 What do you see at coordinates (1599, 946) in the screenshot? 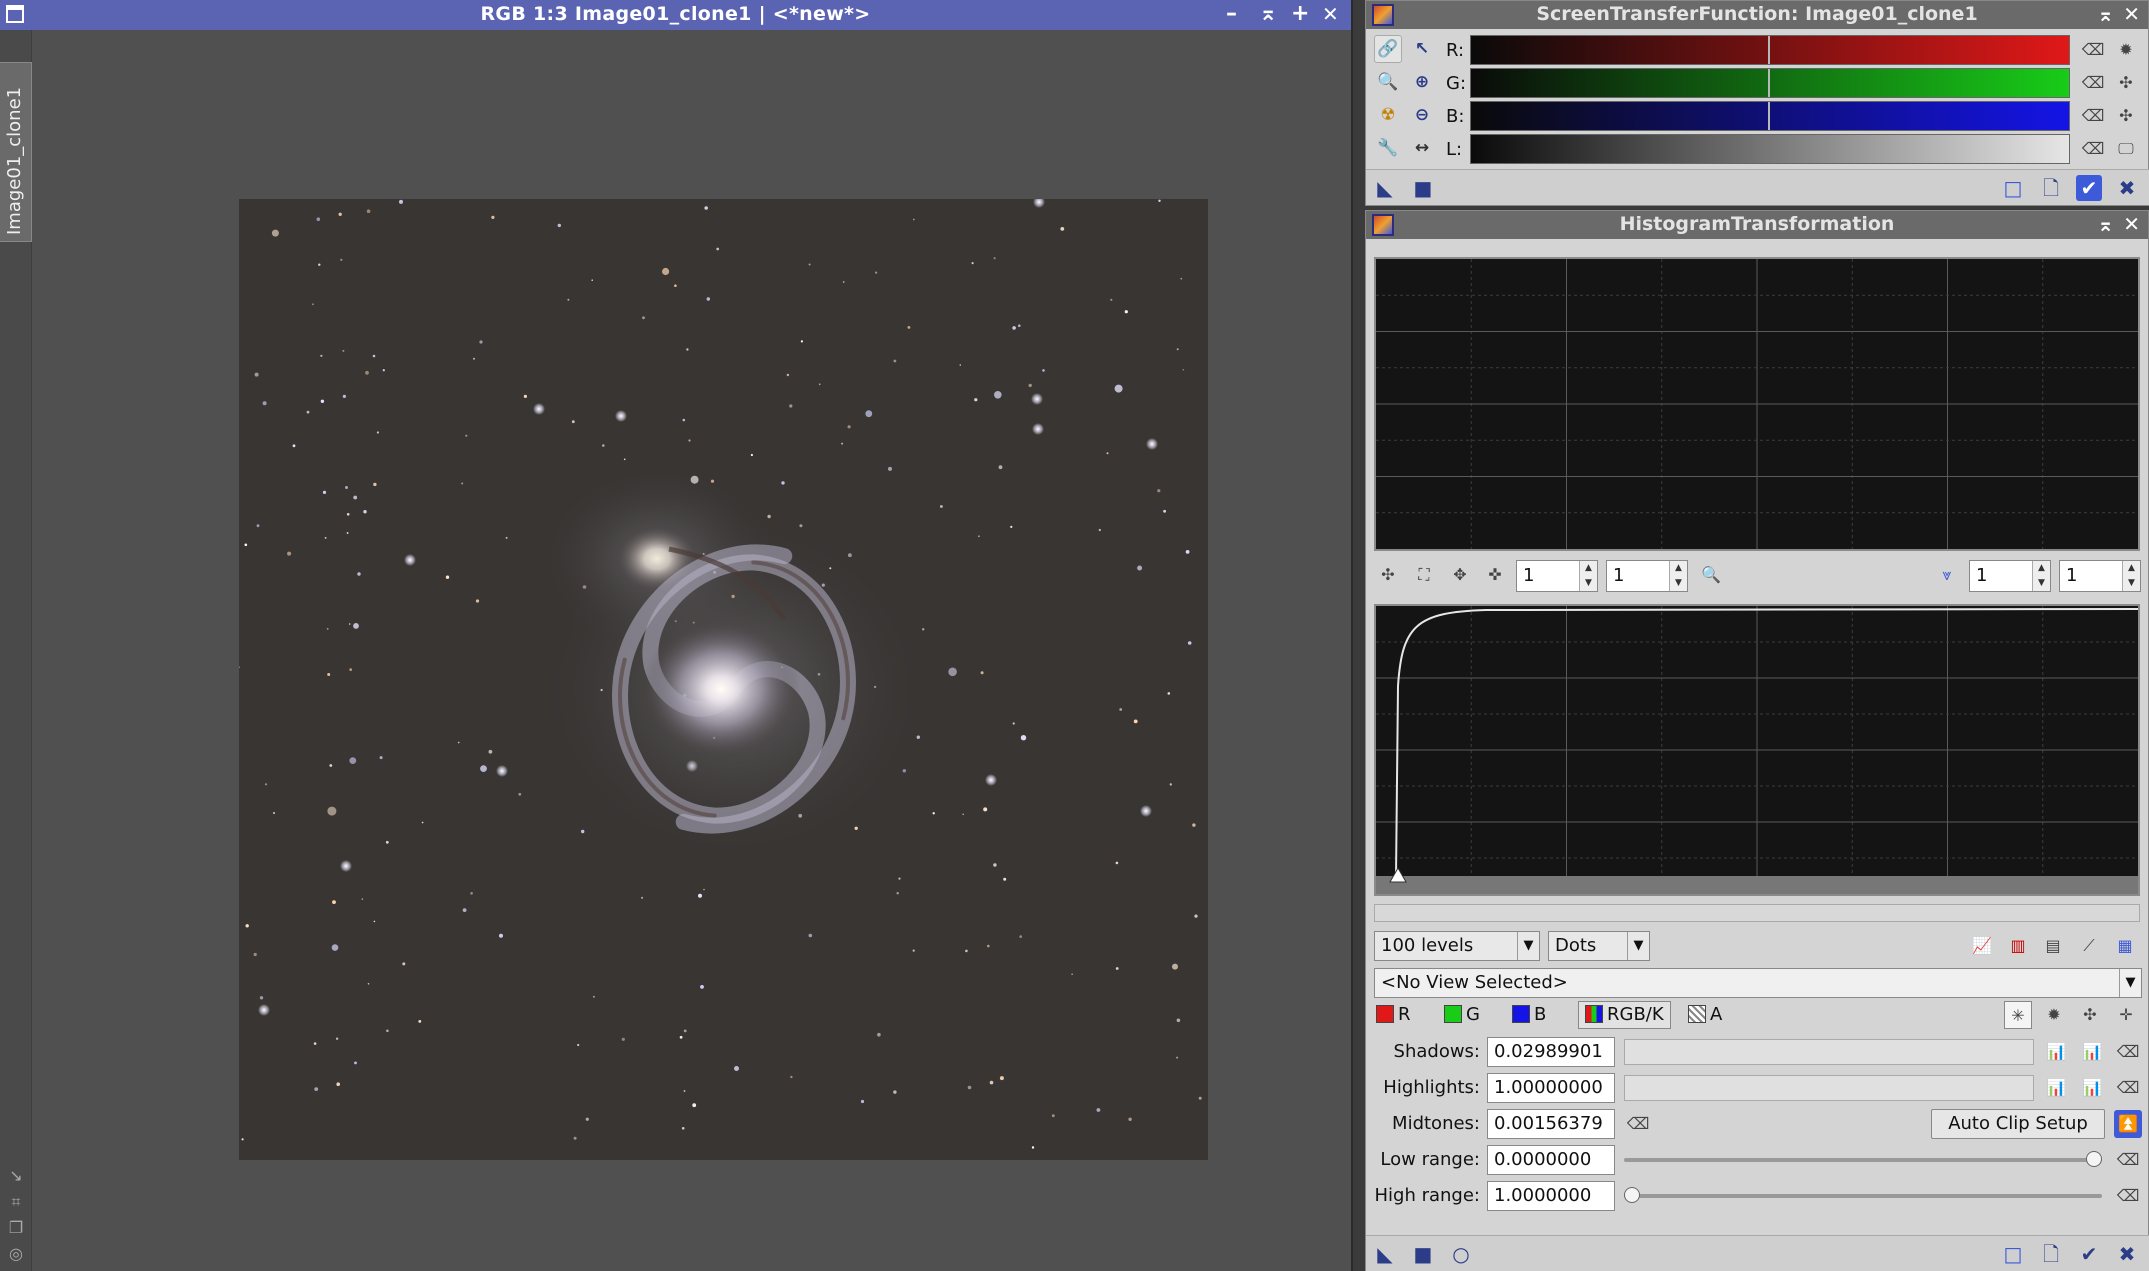
I see `graph-style-combo: Dots ▼` at bounding box center [1599, 946].